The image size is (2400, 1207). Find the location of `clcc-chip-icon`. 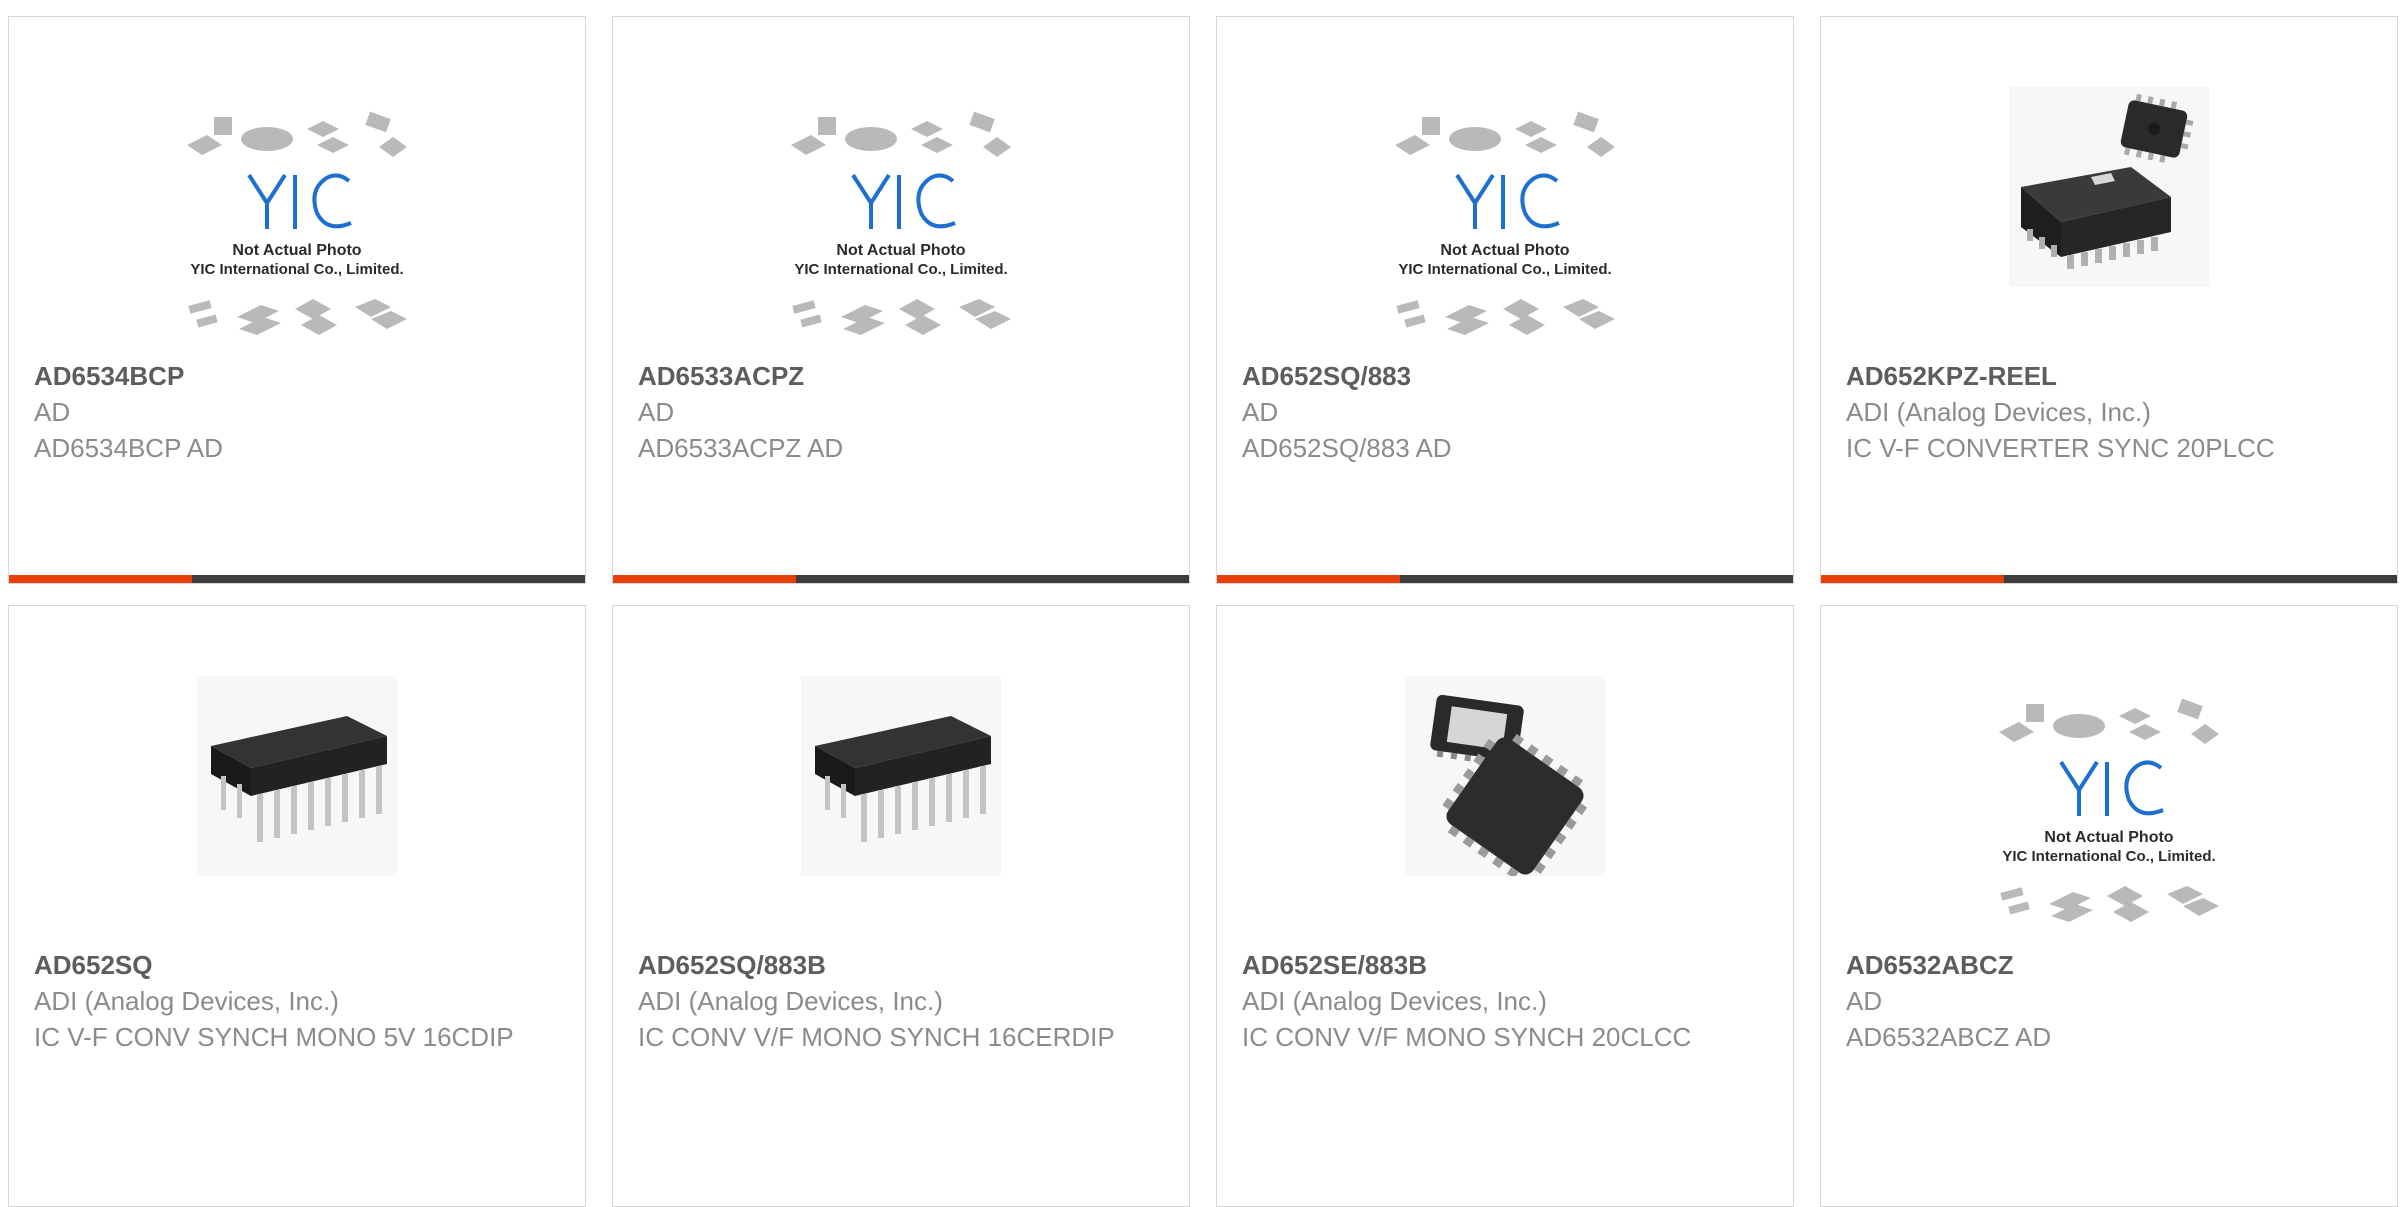

clcc-chip-icon is located at coordinates (1505, 776).